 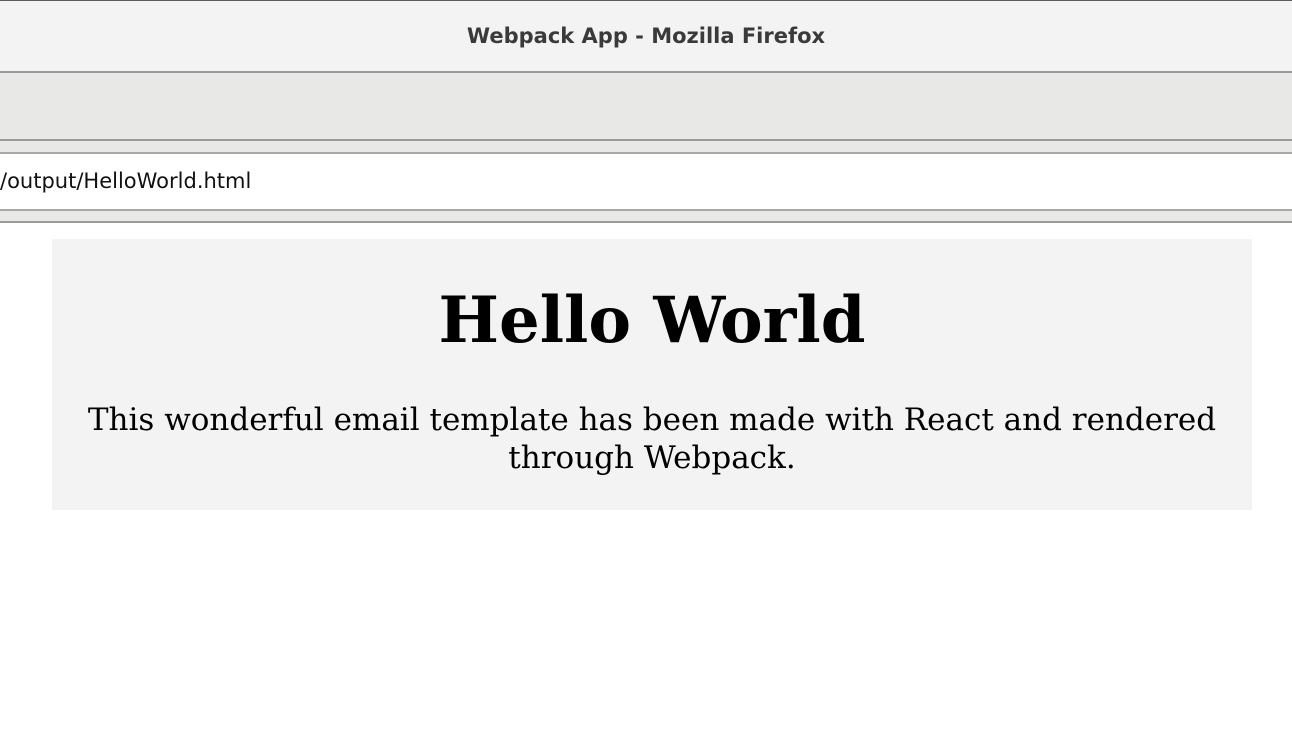 What do you see at coordinates (125, 181) in the screenshot?
I see `url-text: /output/HelloWorld.html` at bounding box center [125, 181].